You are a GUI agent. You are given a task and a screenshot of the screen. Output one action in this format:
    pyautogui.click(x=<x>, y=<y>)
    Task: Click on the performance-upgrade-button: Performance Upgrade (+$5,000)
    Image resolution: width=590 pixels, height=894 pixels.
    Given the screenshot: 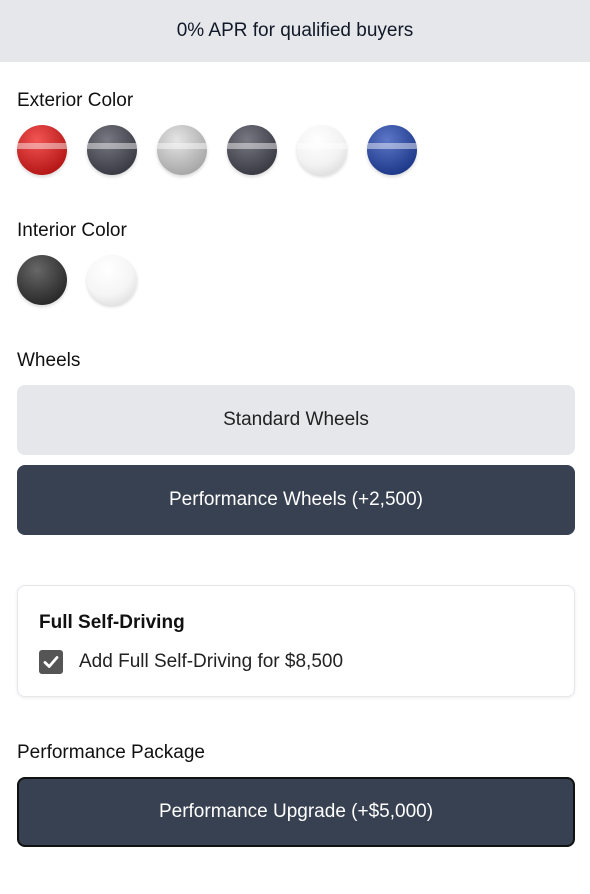 What is the action you would take?
    pyautogui.click(x=296, y=812)
    